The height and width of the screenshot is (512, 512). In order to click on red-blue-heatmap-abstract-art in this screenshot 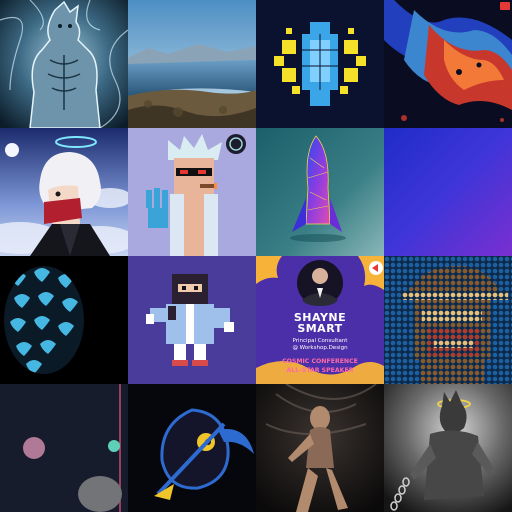, I will do `click(448, 64)`.